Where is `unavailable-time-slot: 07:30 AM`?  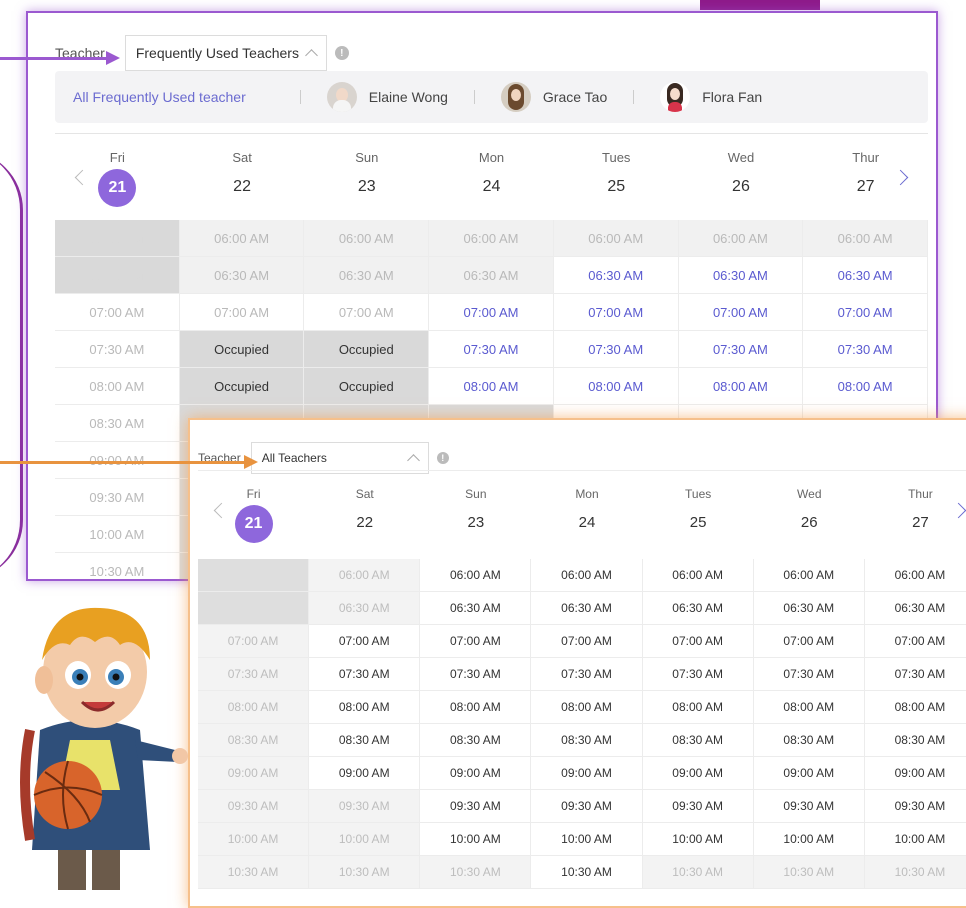
unavailable-time-slot: 07:30 AM is located at coordinates (117, 349).